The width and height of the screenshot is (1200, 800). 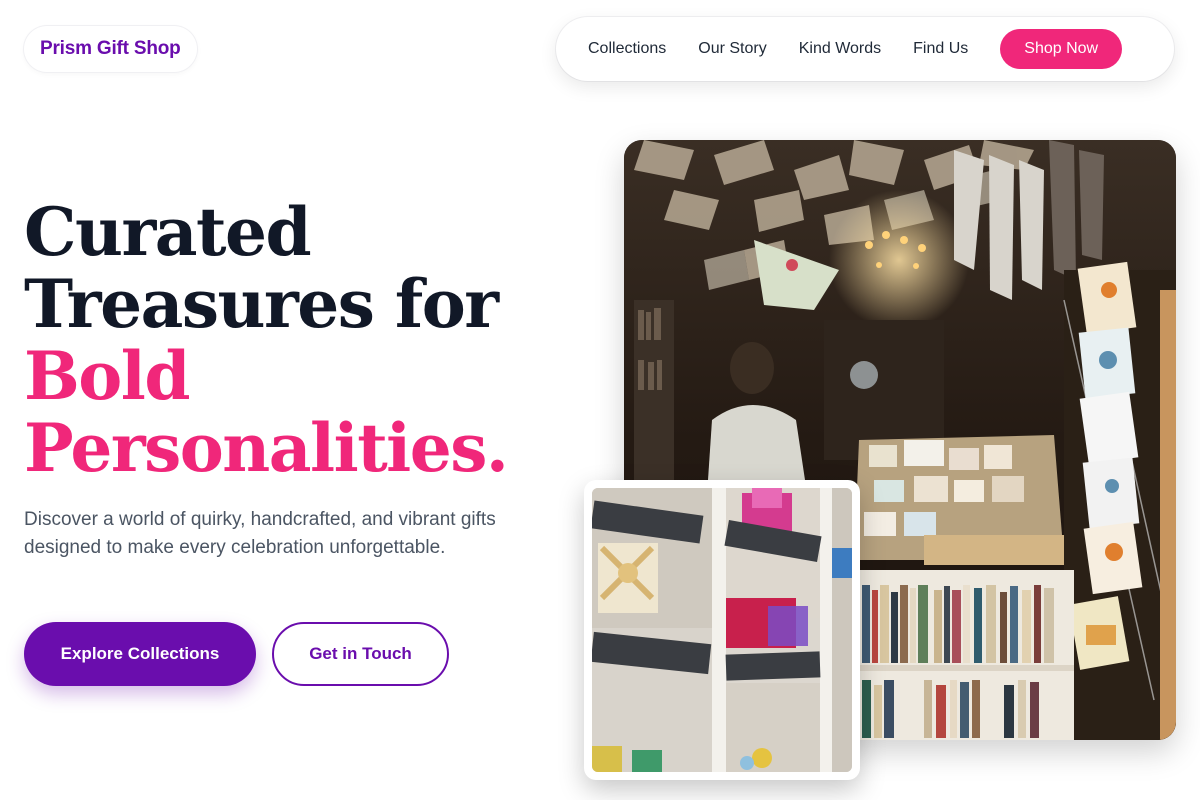 What do you see at coordinates (360, 654) in the screenshot?
I see `get-in-touch-button: Get in Touch` at bounding box center [360, 654].